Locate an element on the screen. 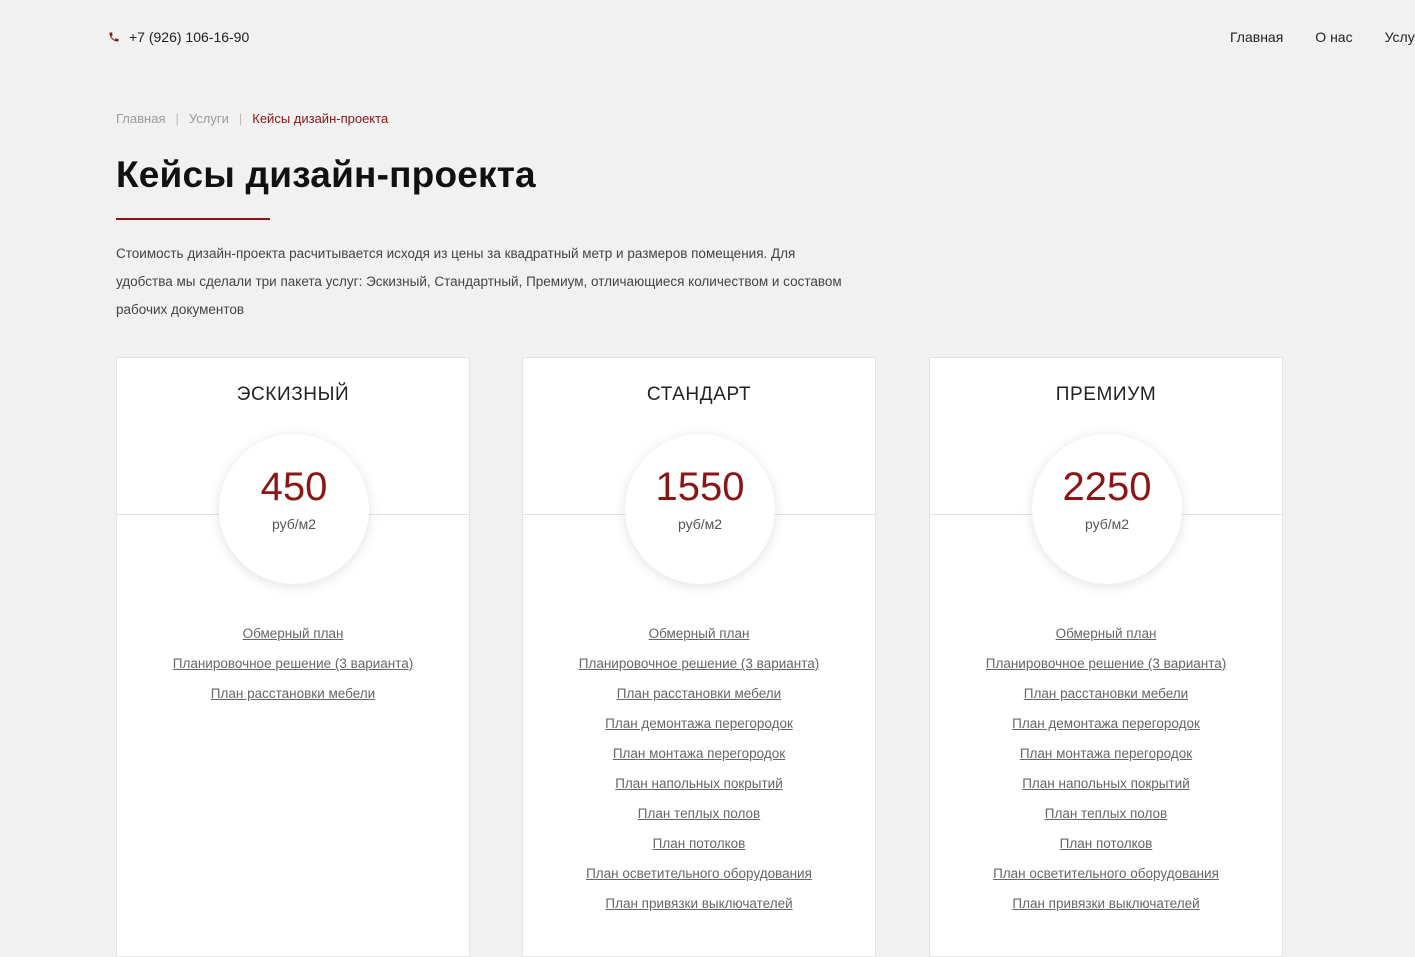  title-underline is located at coordinates (193, 219).